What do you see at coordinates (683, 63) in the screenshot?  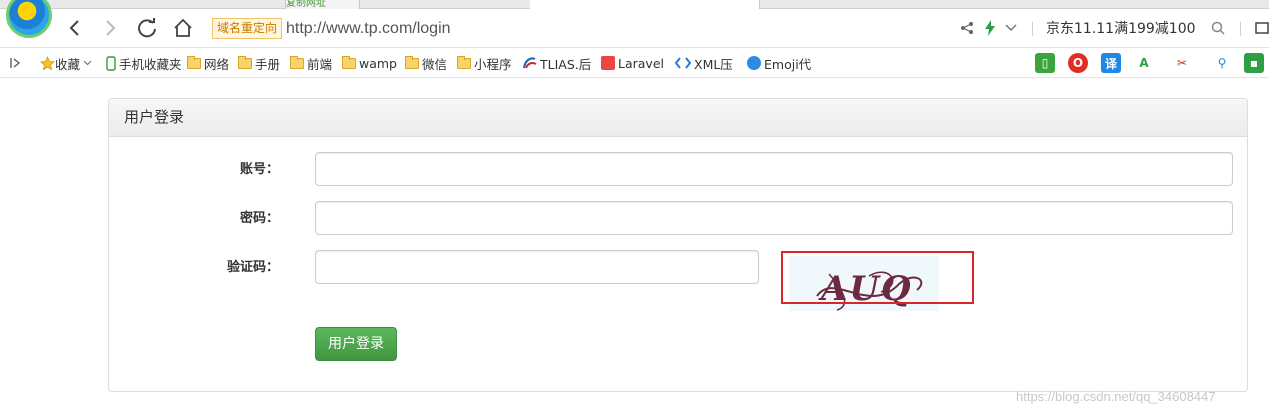 I see `xml-icon` at bounding box center [683, 63].